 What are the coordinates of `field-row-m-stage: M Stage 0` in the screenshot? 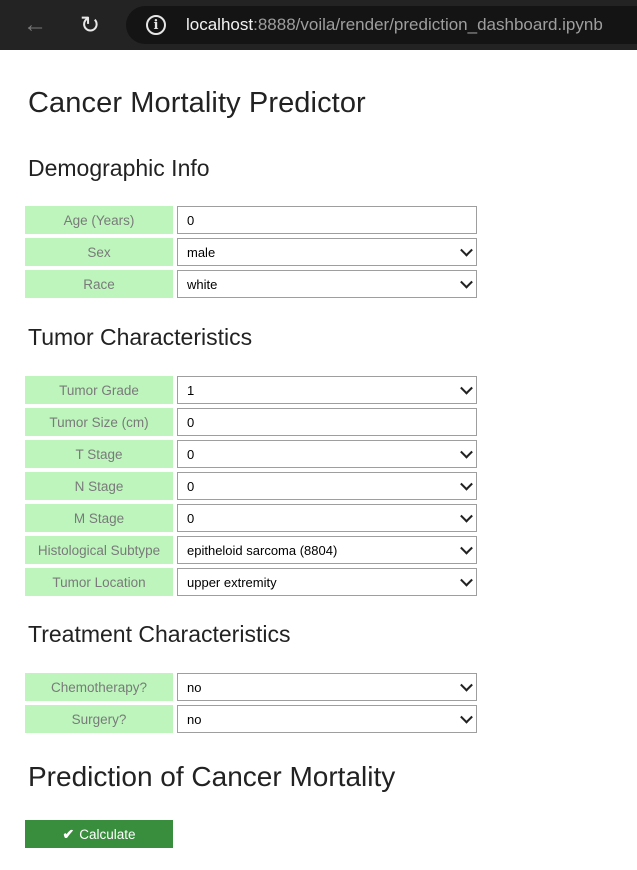 It's located at (251, 518).